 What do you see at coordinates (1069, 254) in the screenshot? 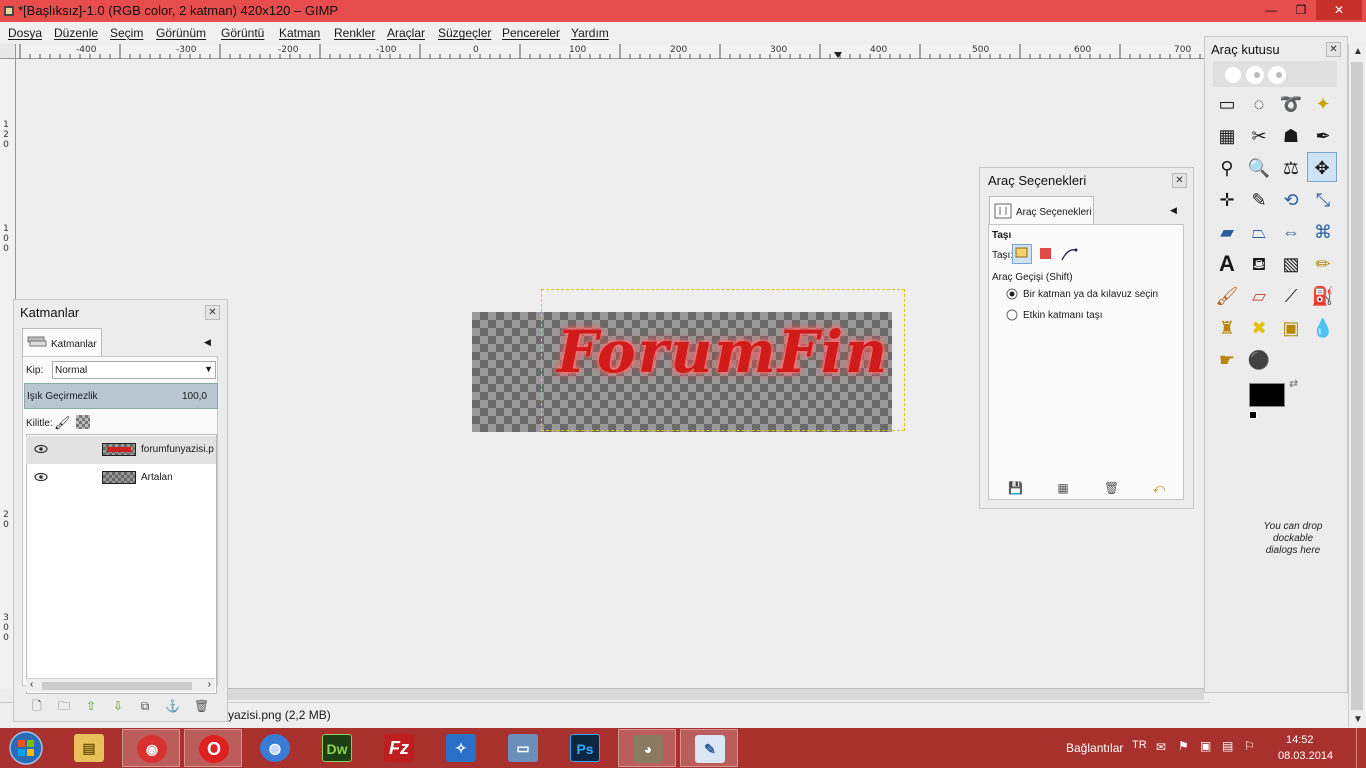
I see `move-path-icon` at bounding box center [1069, 254].